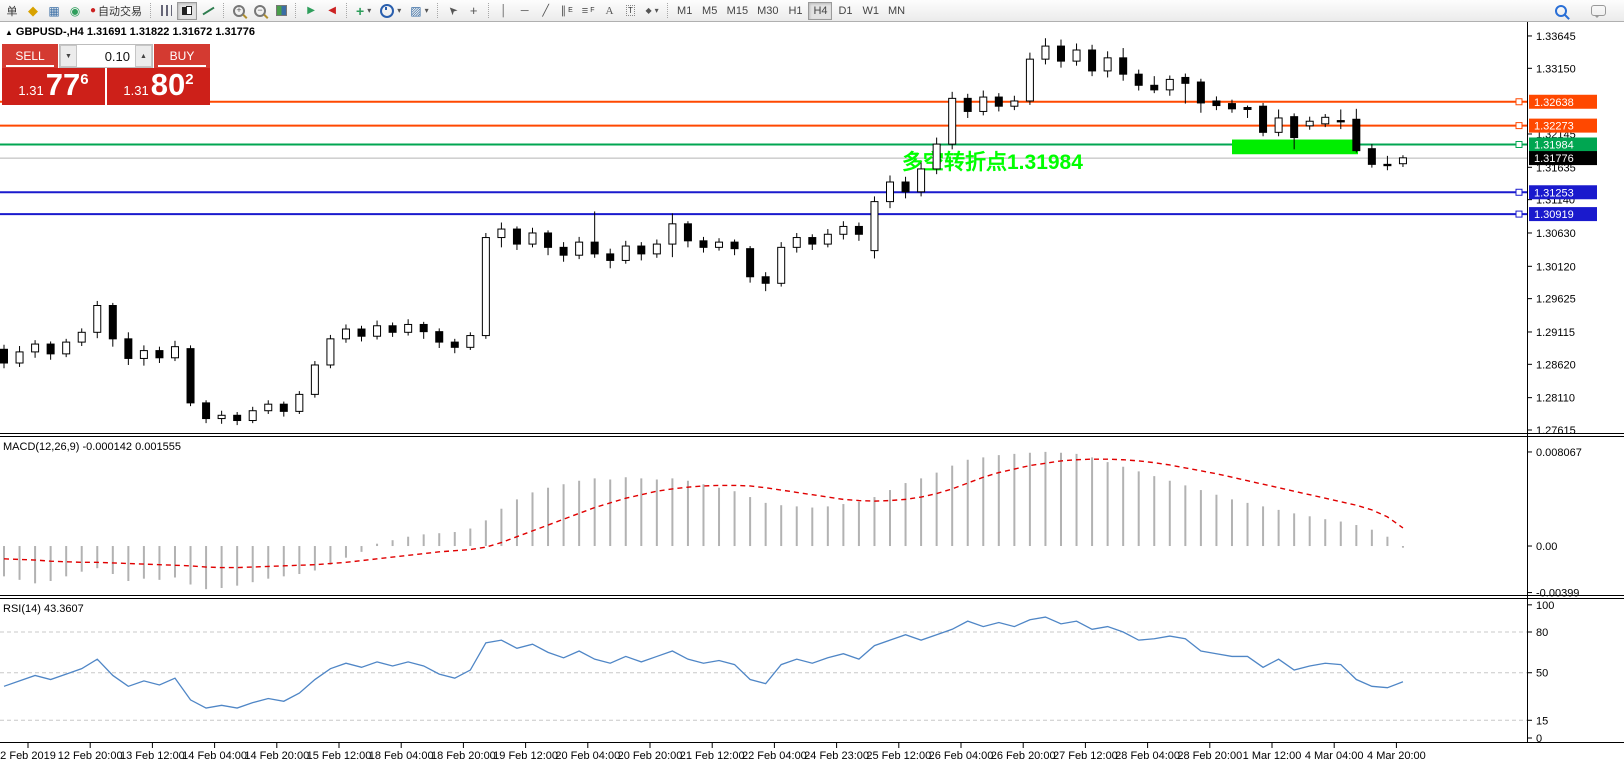 This screenshot has height=773, width=1624. Describe the element at coordinates (870, 11) in the screenshot. I see `timeframe-w1-button: W1` at that location.